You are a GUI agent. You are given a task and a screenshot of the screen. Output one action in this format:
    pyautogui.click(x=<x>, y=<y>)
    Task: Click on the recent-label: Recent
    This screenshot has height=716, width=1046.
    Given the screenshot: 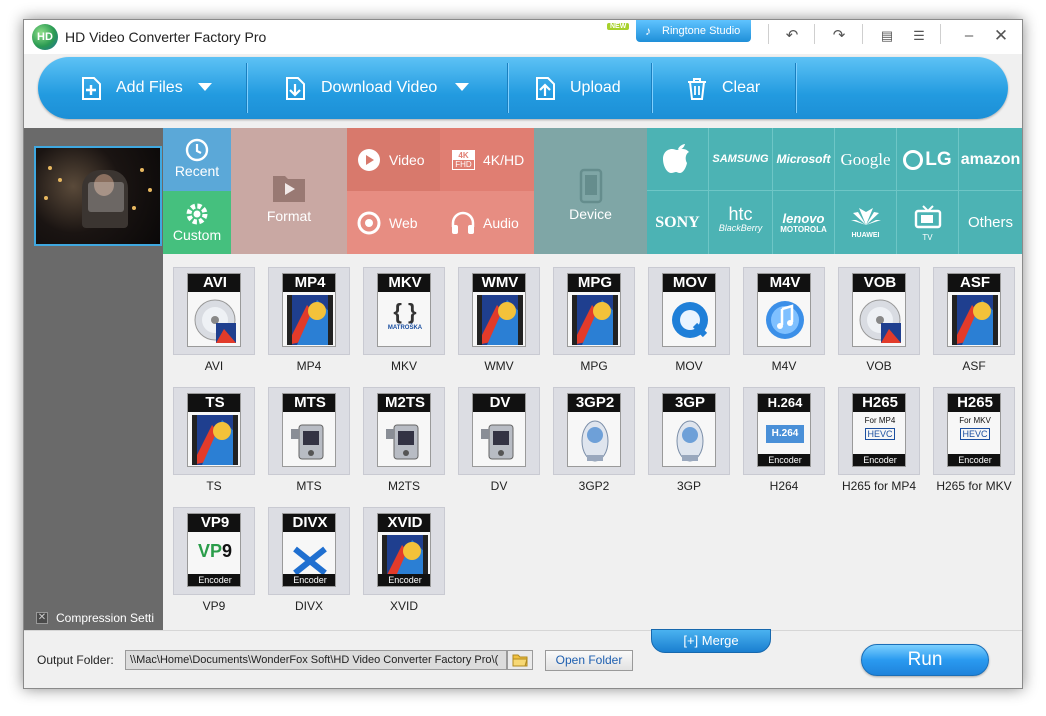 What is the action you would take?
    pyautogui.click(x=197, y=171)
    